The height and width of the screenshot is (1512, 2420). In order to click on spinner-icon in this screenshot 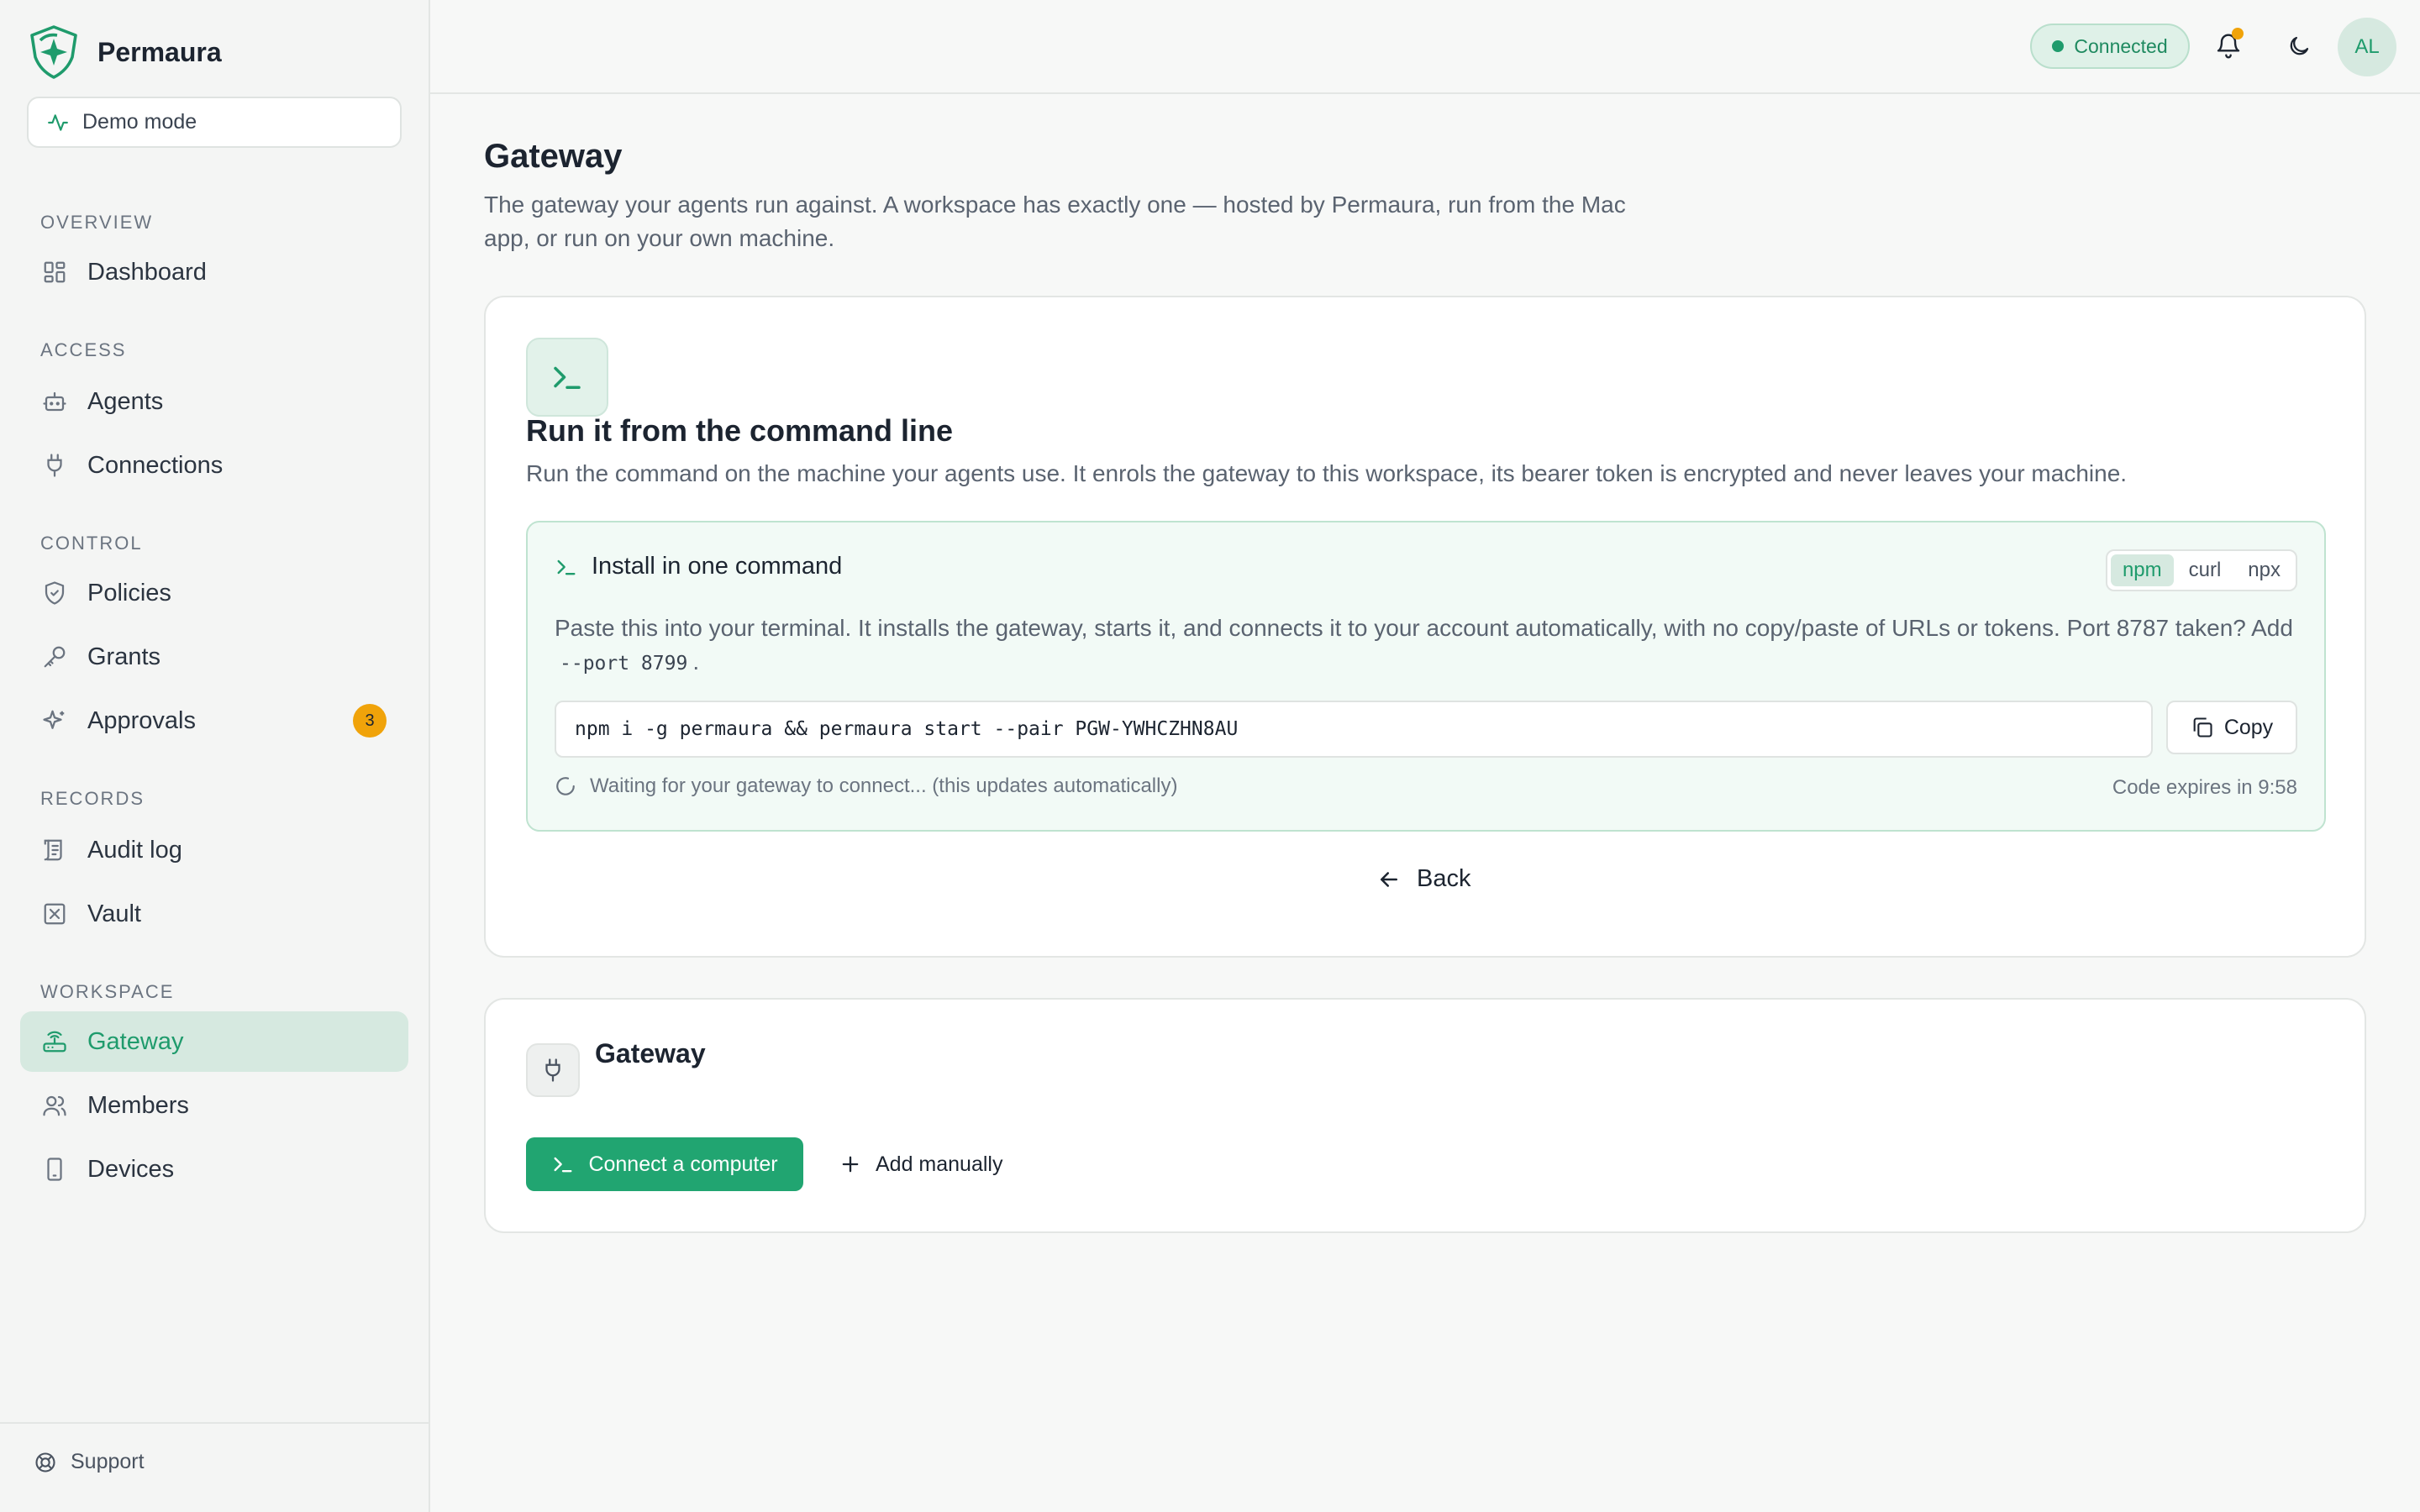, I will do `click(566, 786)`.